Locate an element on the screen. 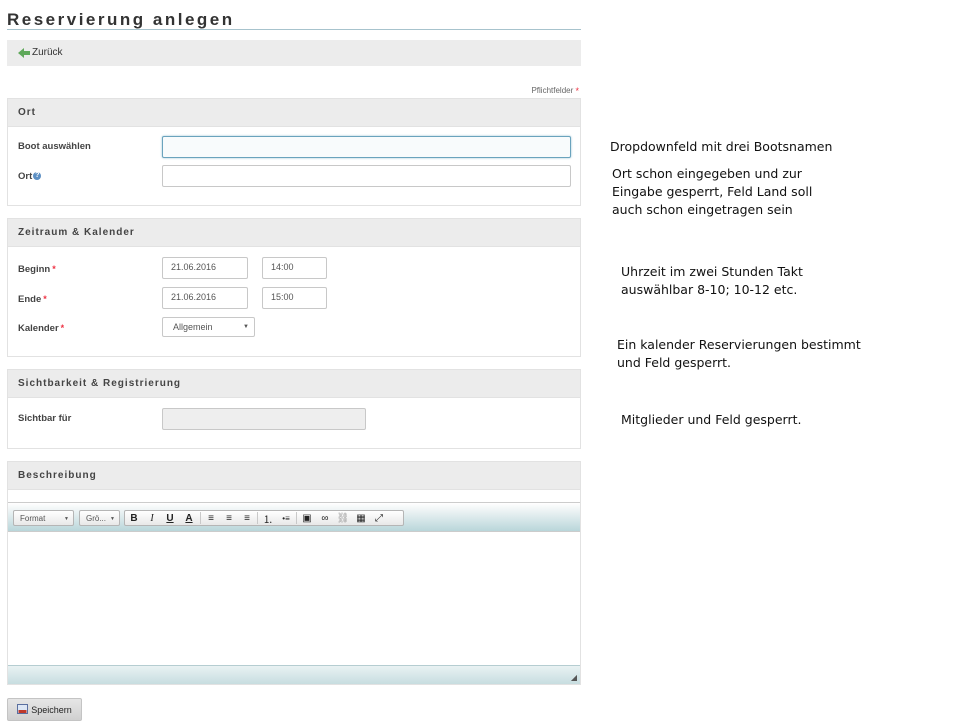 The image size is (960, 725). top-toolbar: Zurück is located at coordinates (294, 53).